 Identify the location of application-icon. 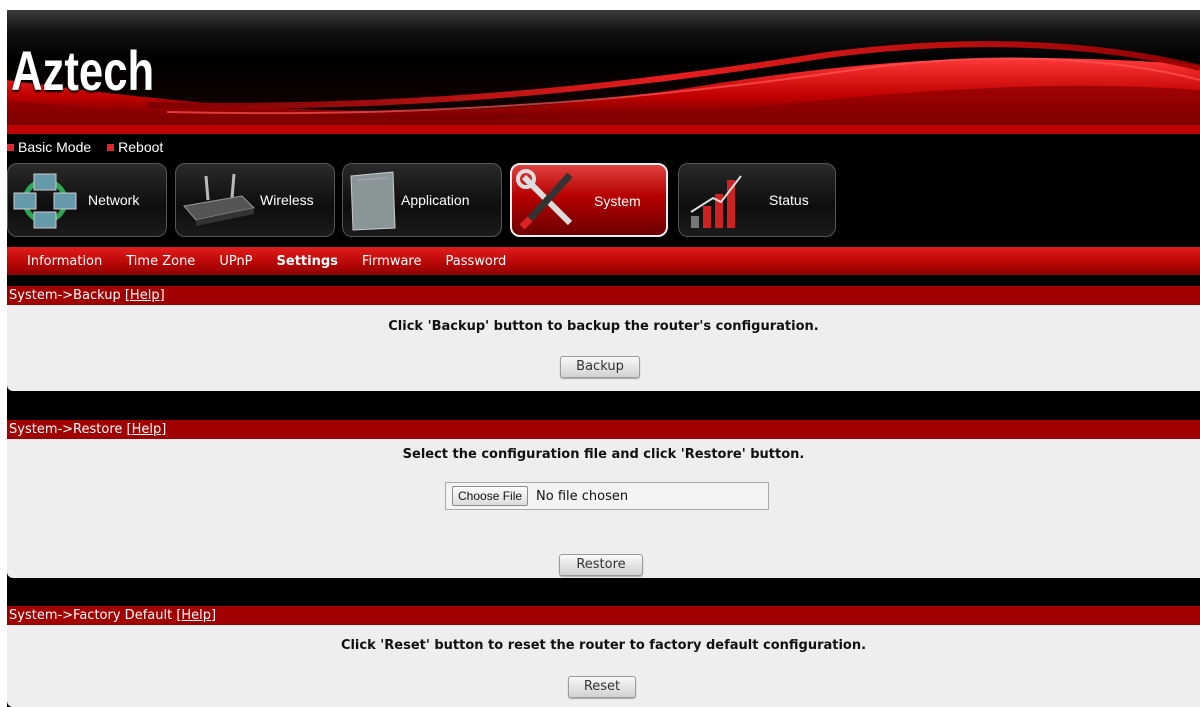
(373, 201).